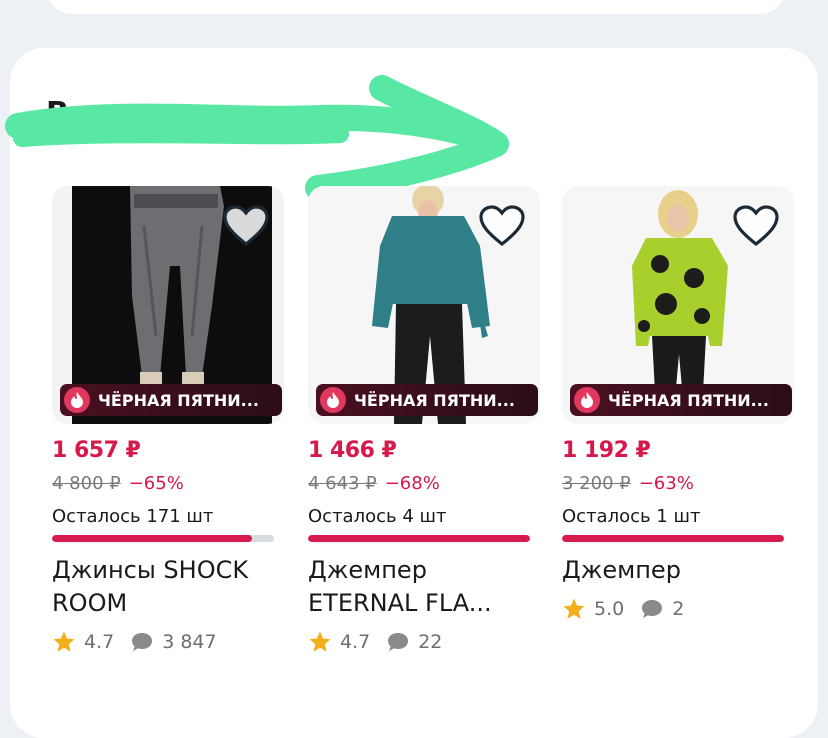 The image size is (828, 738). Describe the element at coordinates (189, 642) in the screenshot. I see `reviews-count: 3 847` at that location.